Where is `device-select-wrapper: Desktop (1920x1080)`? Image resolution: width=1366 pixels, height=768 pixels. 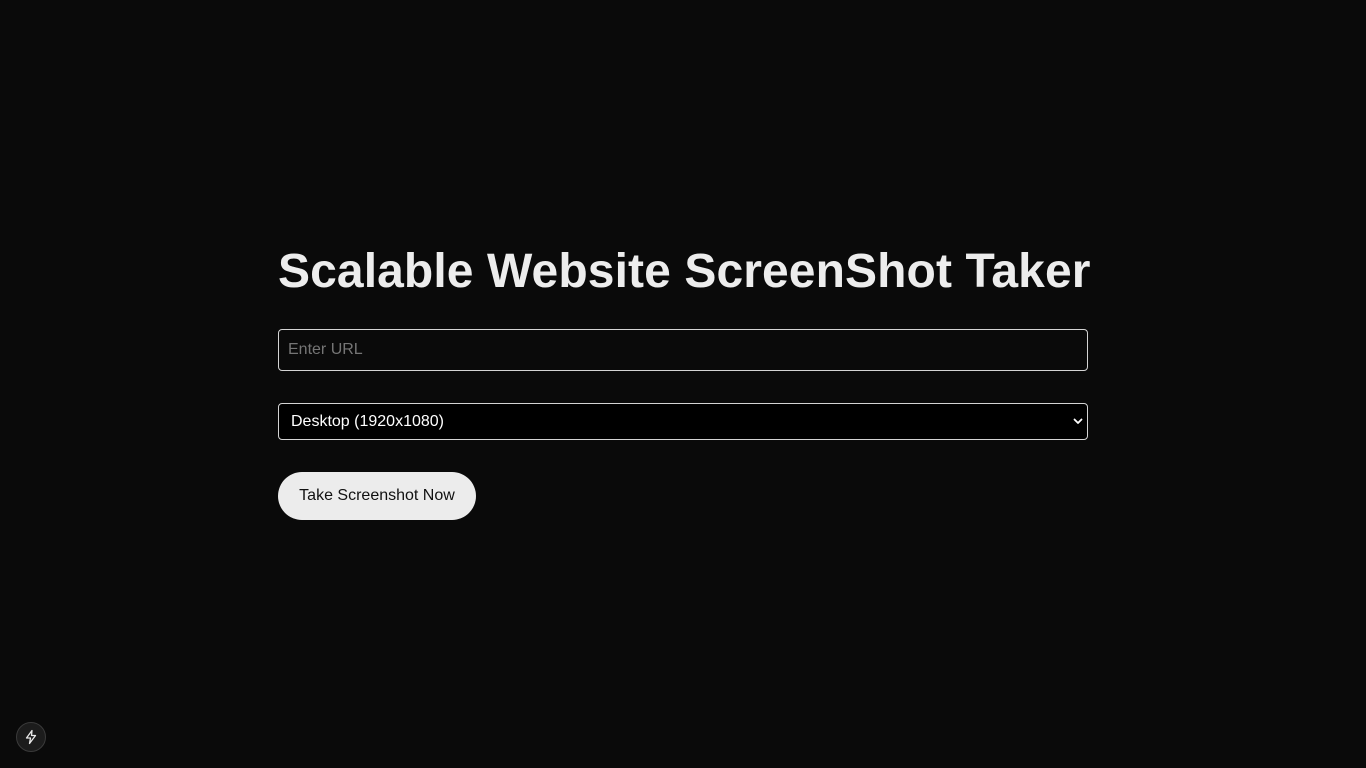
device-select-wrapper: Desktop (1920x1080) is located at coordinates (683, 421).